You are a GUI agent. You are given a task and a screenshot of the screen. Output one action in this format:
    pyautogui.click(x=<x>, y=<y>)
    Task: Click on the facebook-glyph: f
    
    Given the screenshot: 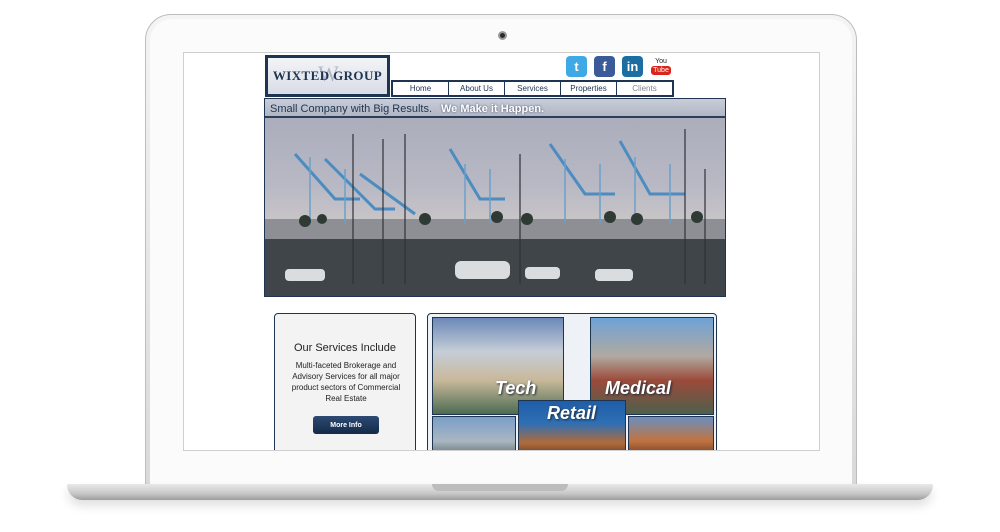 What is the action you would take?
    pyautogui.click(x=604, y=66)
    